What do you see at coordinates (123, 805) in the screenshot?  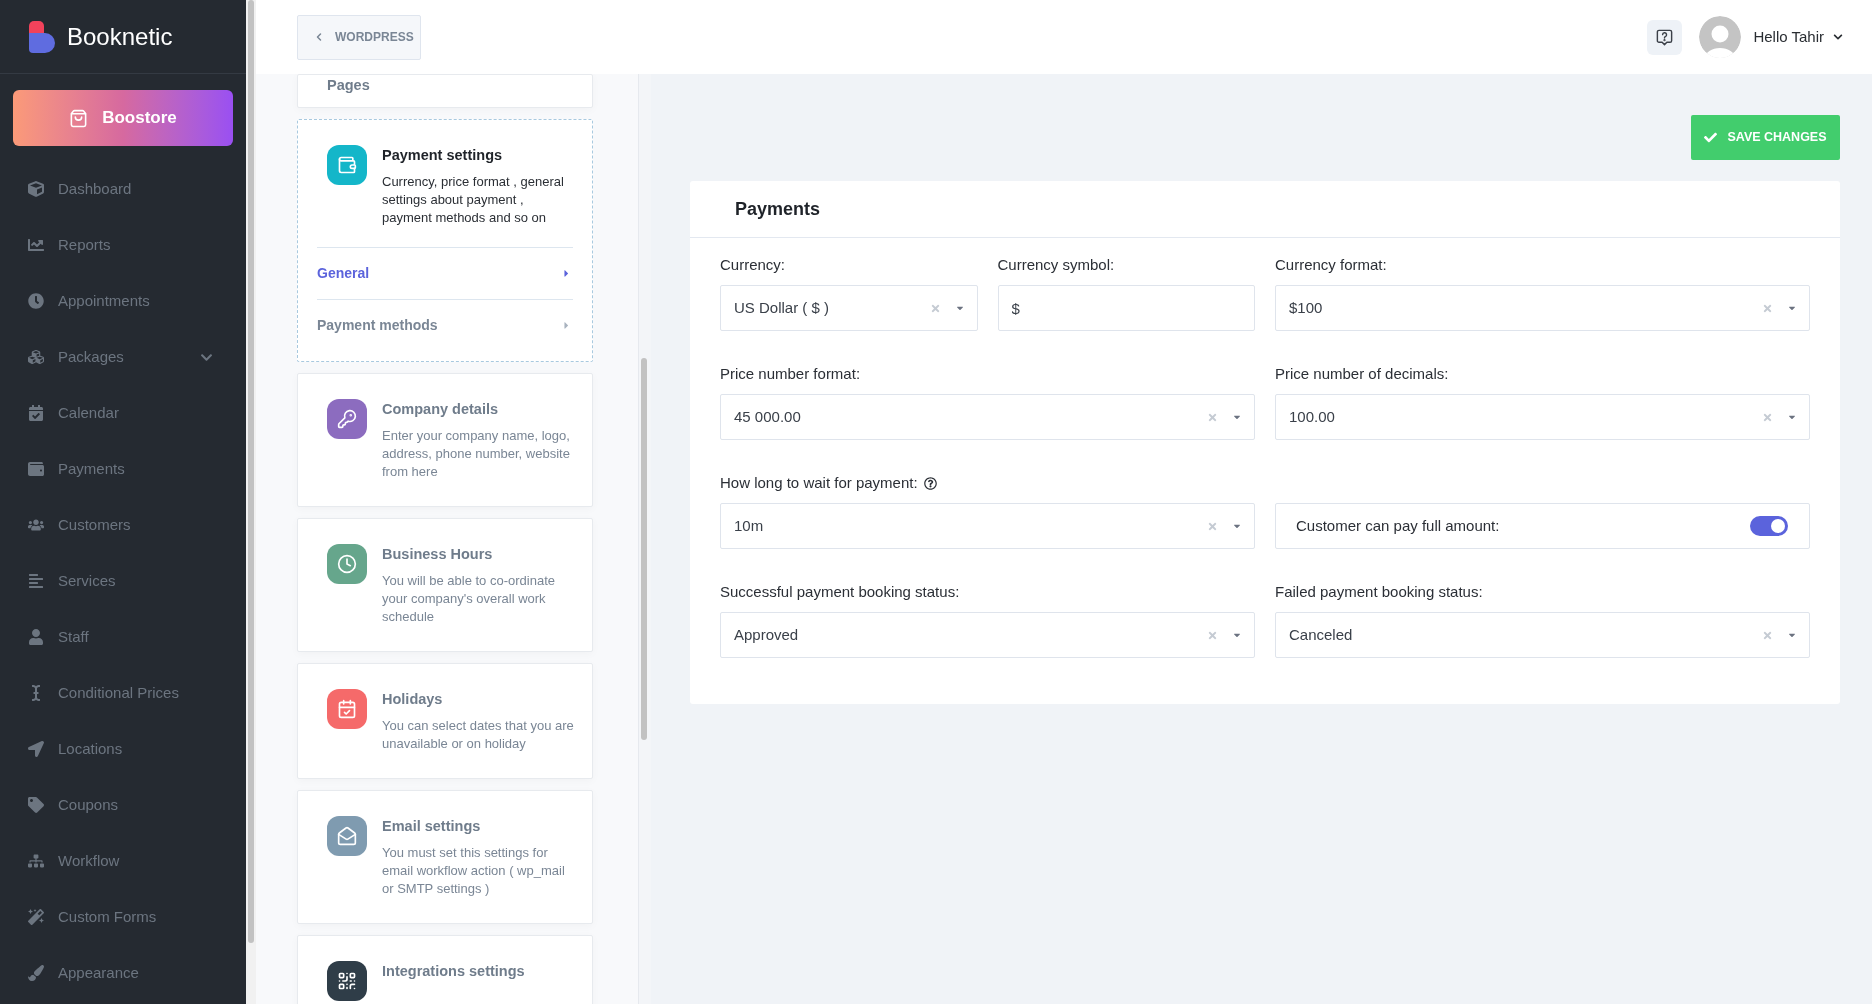 I see `sidebar-item: Coupons` at bounding box center [123, 805].